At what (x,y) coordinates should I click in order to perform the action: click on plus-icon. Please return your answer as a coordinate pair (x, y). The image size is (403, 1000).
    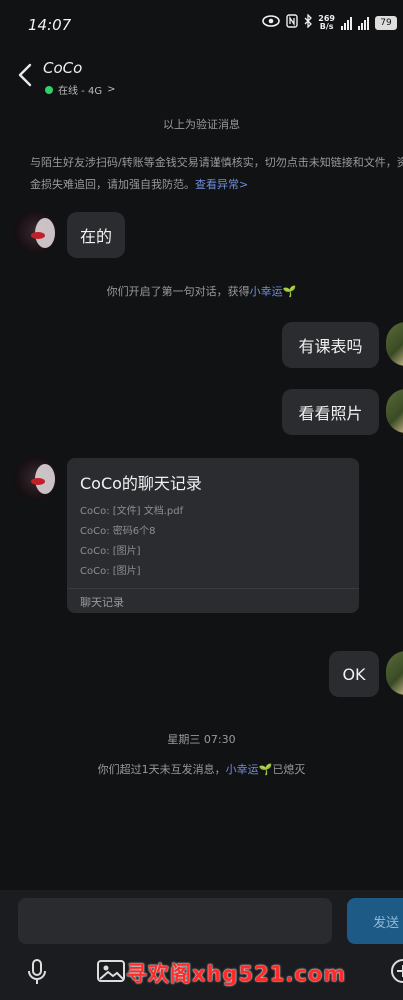
    Looking at the image, I should click on (396, 973).